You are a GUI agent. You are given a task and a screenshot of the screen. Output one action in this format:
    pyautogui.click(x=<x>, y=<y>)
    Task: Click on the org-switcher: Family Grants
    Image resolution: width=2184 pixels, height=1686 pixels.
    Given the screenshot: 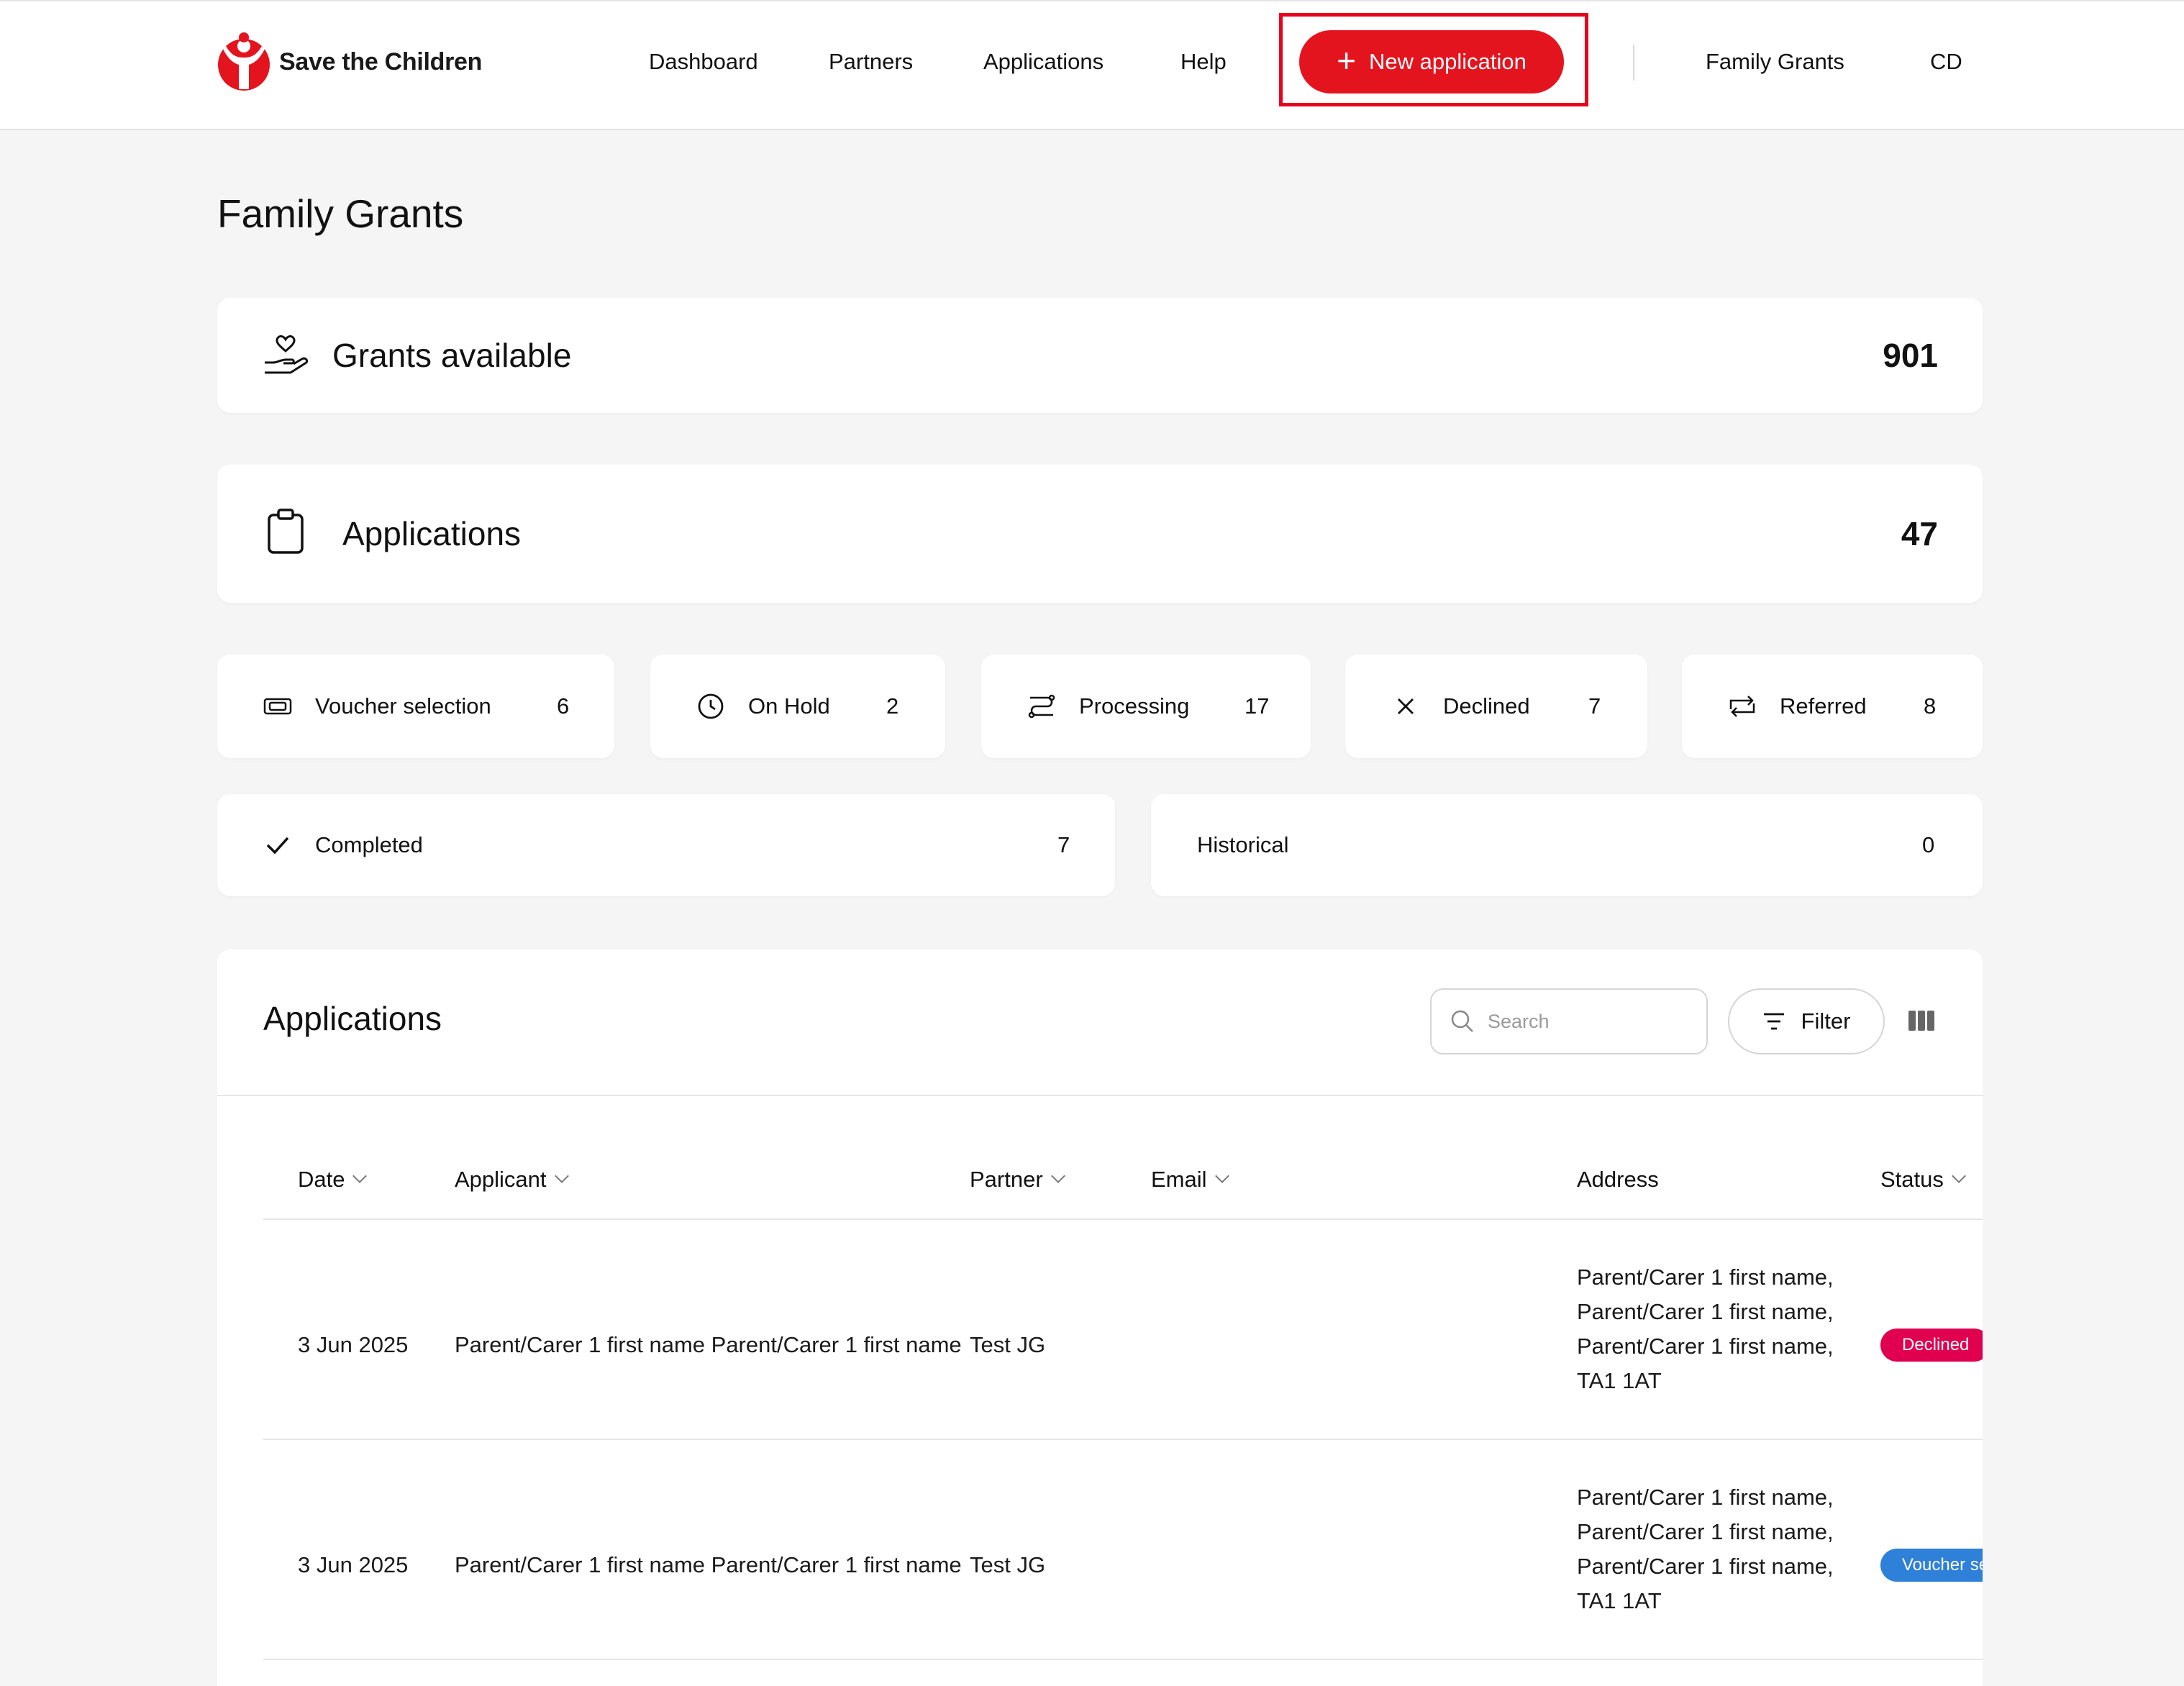 What is the action you would take?
    pyautogui.click(x=1775, y=61)
    